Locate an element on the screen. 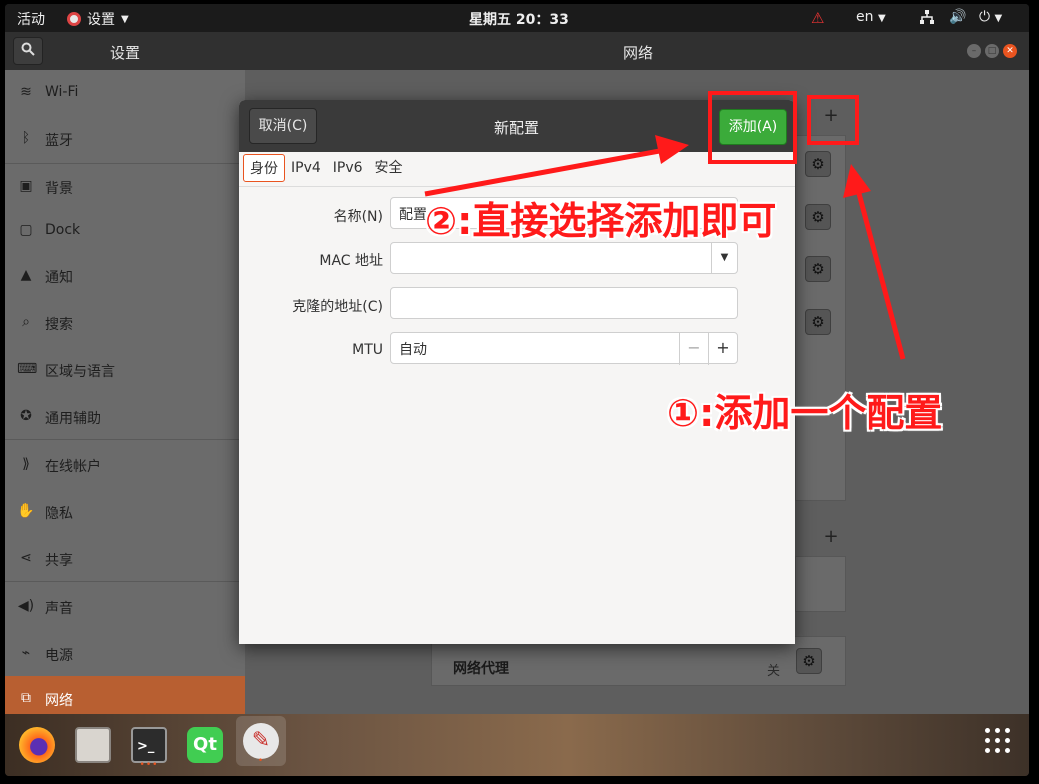 The height and width of the screenshot is (784, 1039). annotation-step1: ①:添加一个配置 is located at coordinates (805, 413).